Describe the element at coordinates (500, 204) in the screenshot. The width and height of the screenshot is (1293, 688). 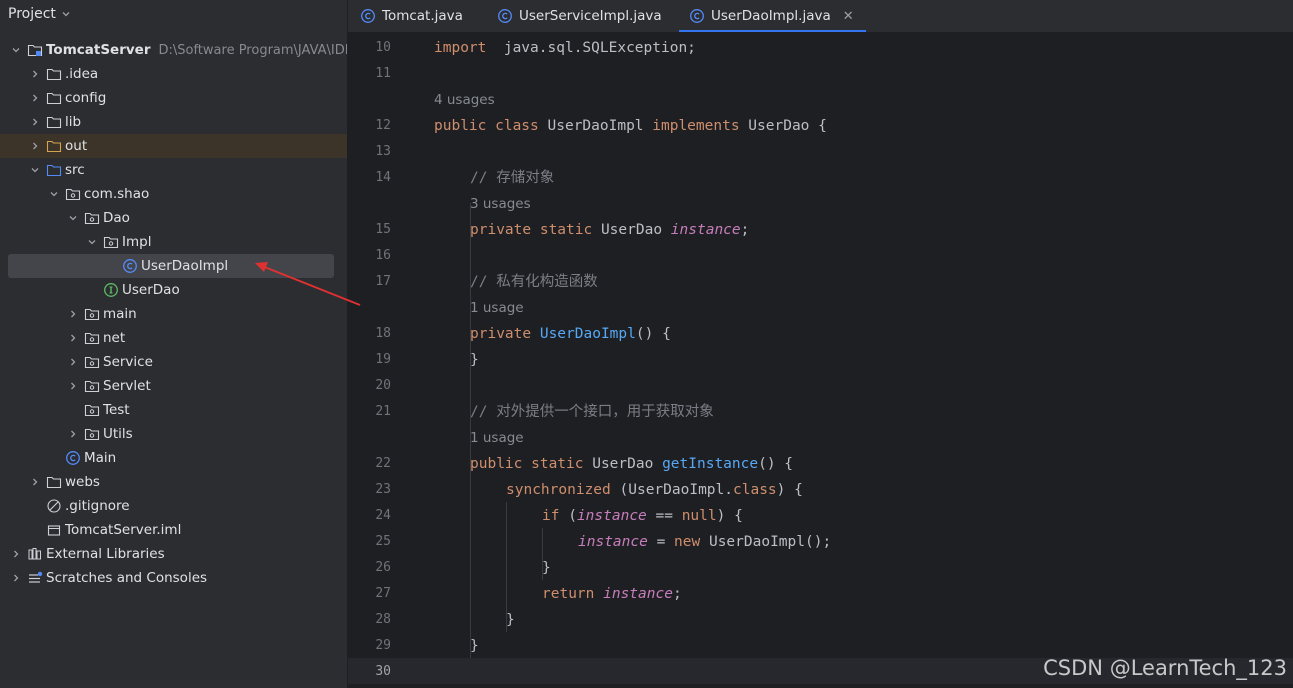
I see `usage-hint: 3 usages` at that location.